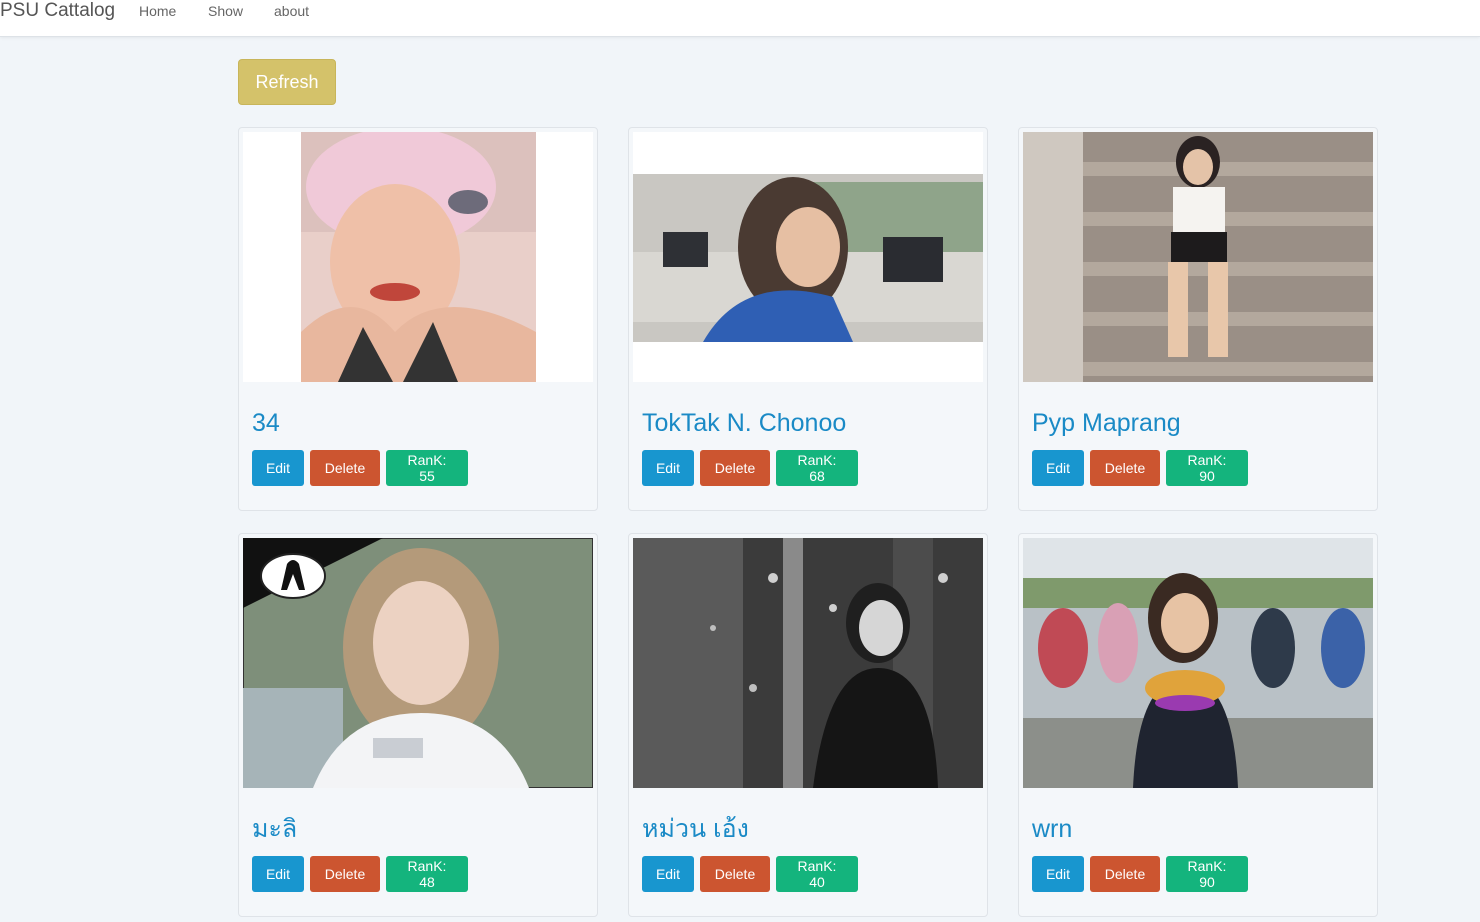  What do you see at coordinates (817, 468) in the screenshot?
I see `rank-button: RanK: 68` at bounding box center [817, 468].